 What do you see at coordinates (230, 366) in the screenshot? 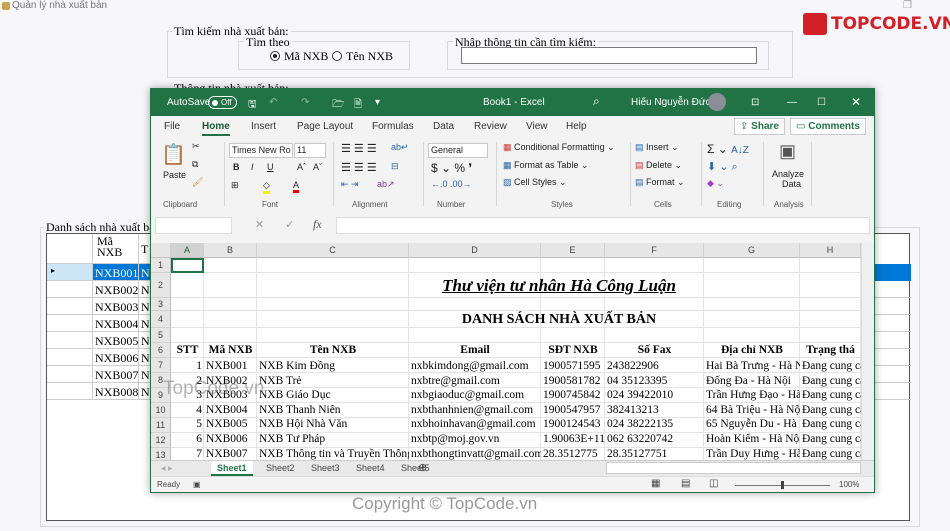
I see `data-cell: NXB001` at bounding box center [230, 366].